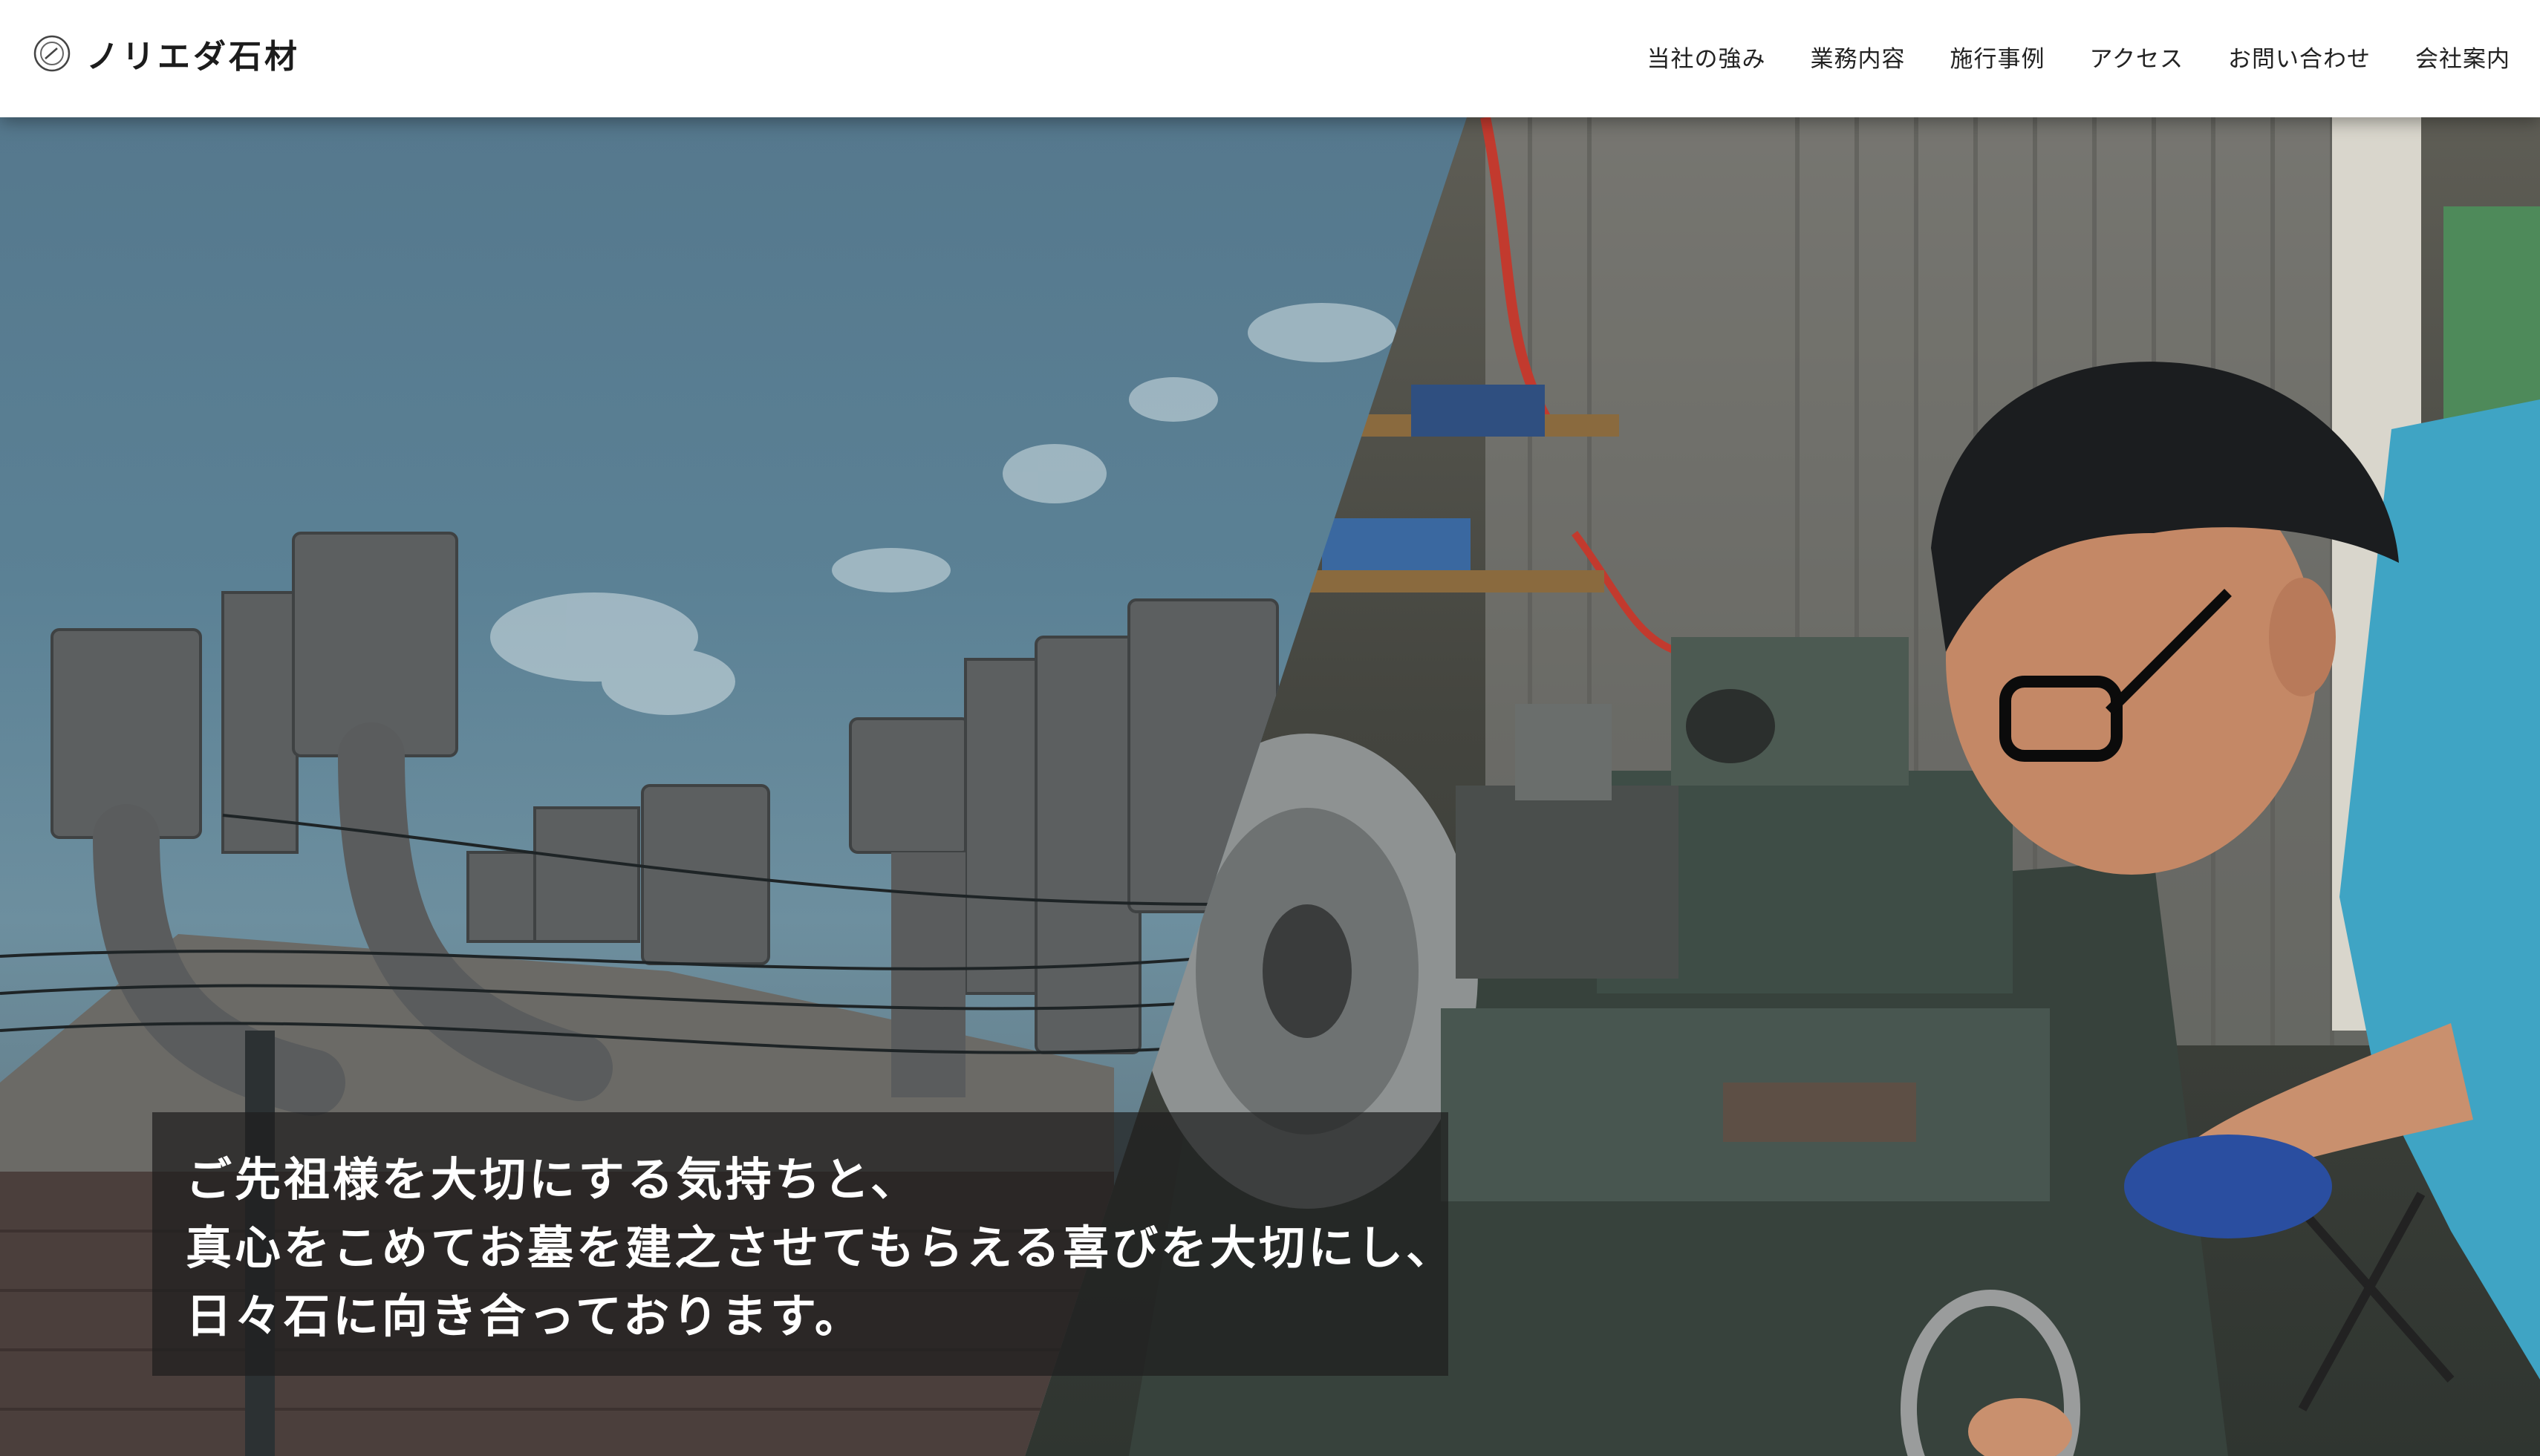 The height and width of the screenshot is (1456, 2540). What do you see at coordinates (52, 54) in the screenshot?
I see `stone-mark-icon` at bounding box center [52, 54].